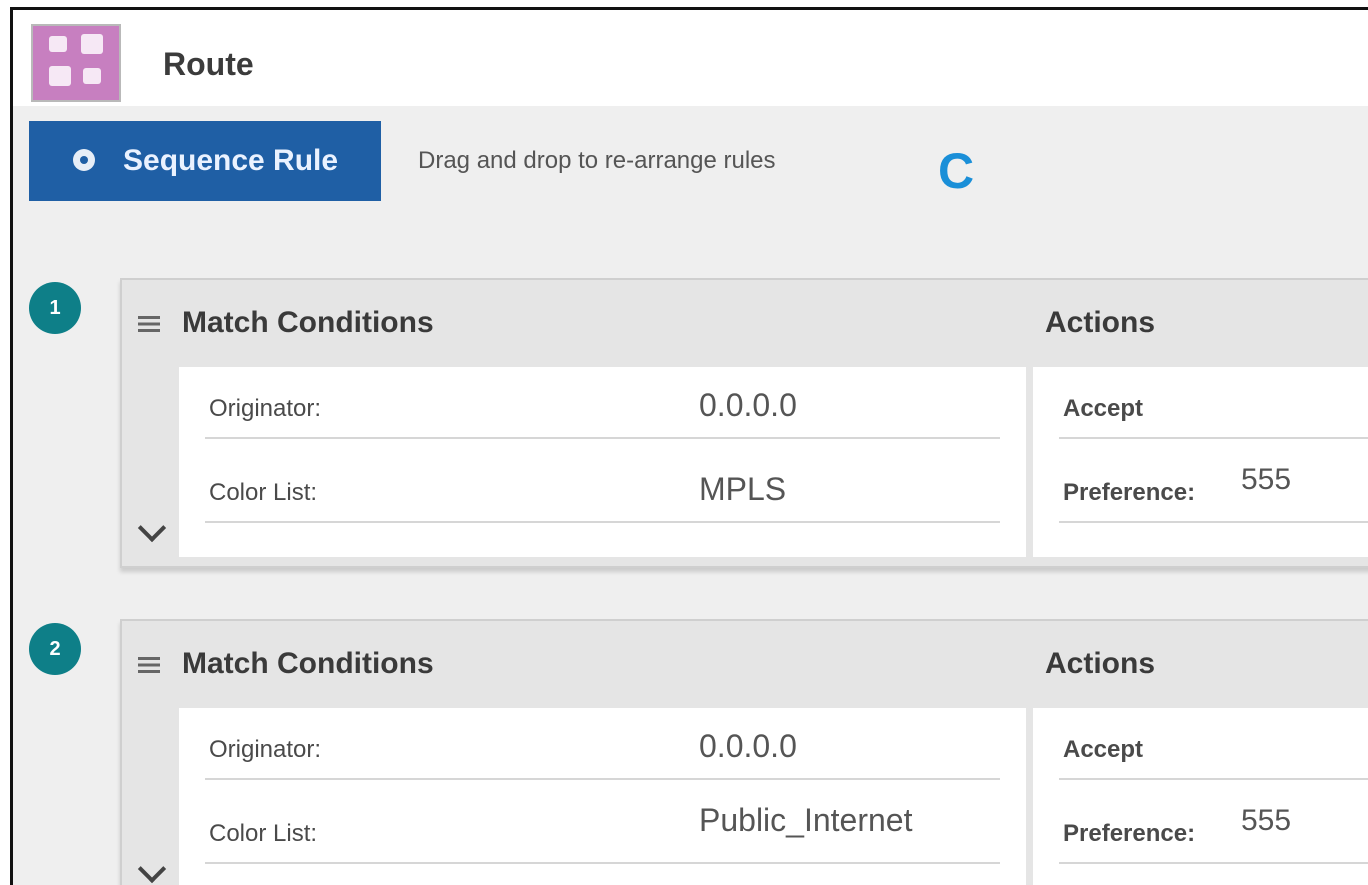 Image resolution: width=1368 pixels, height=885 pixels. I want to click on page-title: Route, so click(208, 64).